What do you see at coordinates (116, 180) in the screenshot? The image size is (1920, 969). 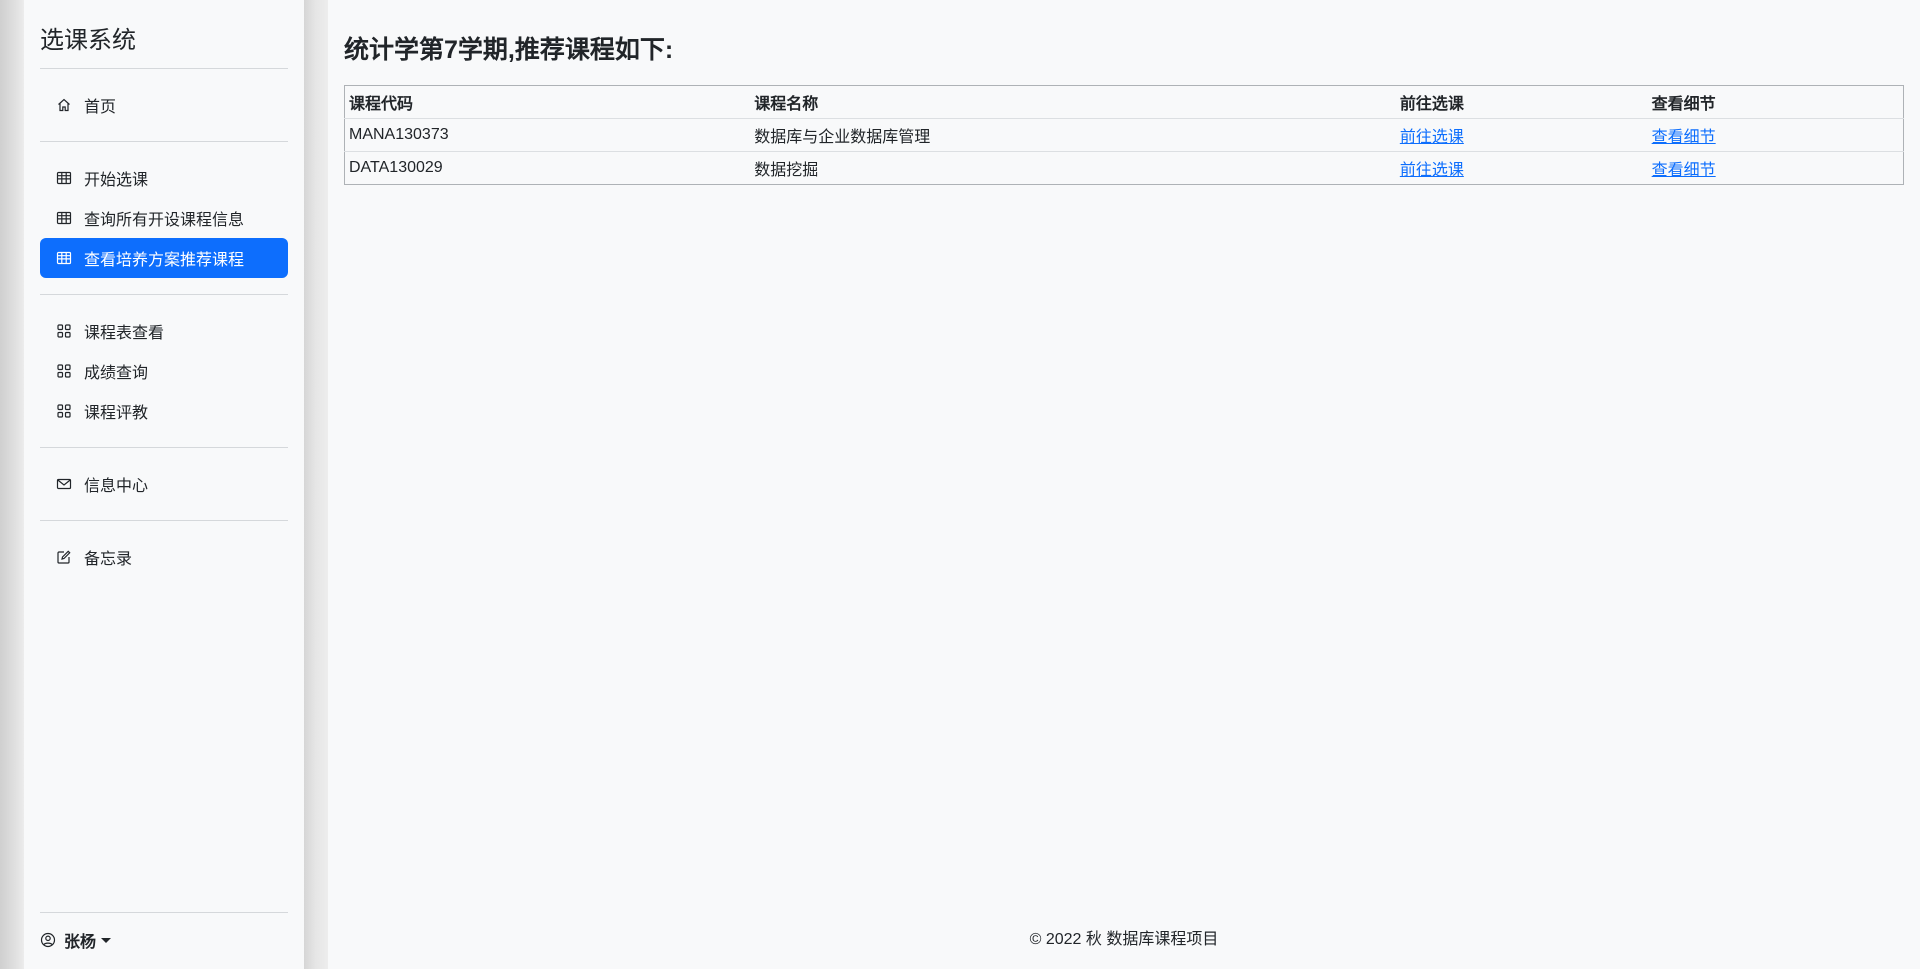 I see `sidebar-item-label: 开始选课` at bounding box center [116, 180].